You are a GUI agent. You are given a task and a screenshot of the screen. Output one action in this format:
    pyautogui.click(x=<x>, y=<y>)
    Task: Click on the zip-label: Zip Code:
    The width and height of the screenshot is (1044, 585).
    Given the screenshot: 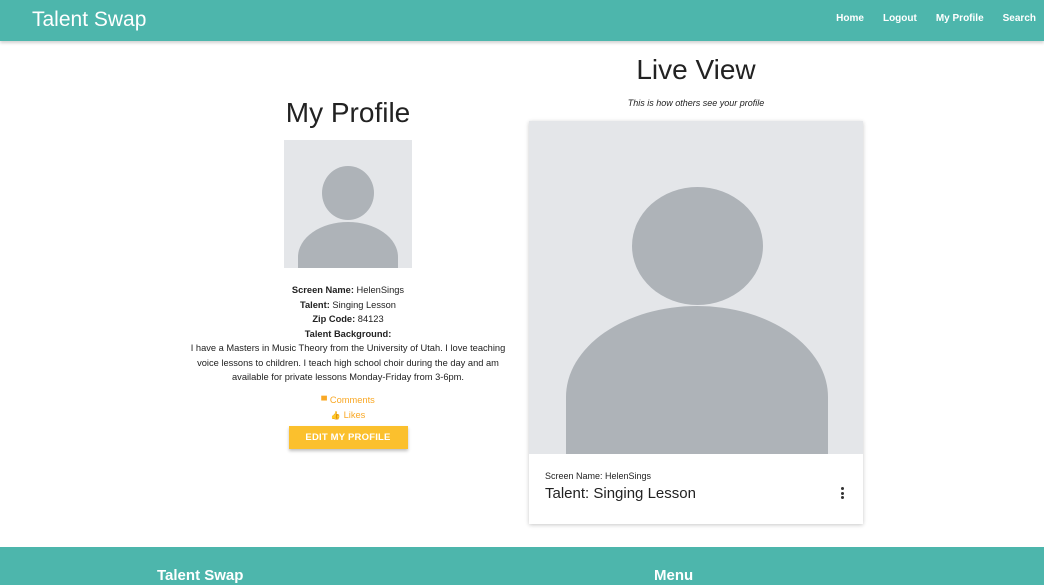 What is the action you would take?
    pyautogui.click(x=334, y=319)
    